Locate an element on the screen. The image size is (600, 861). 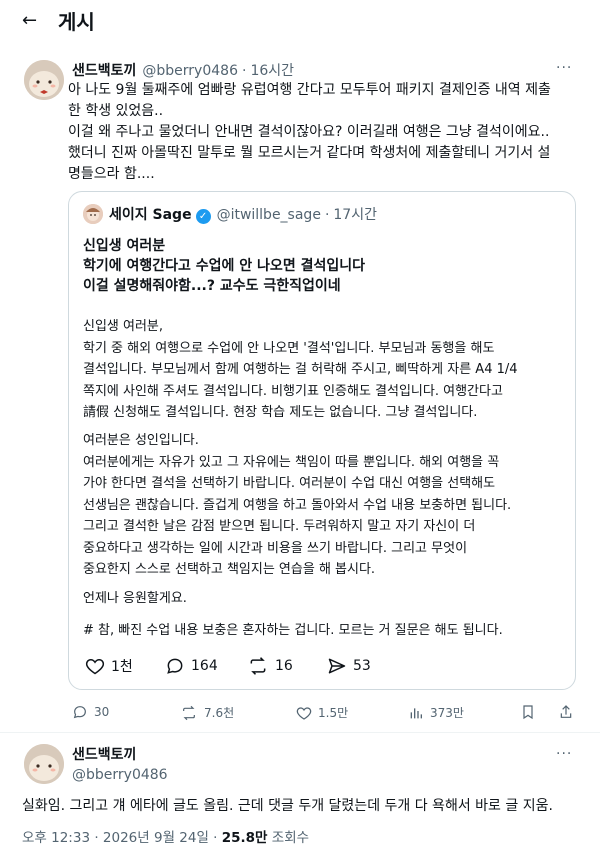
post-time: 16시간 is located at coordinates (272, 71).